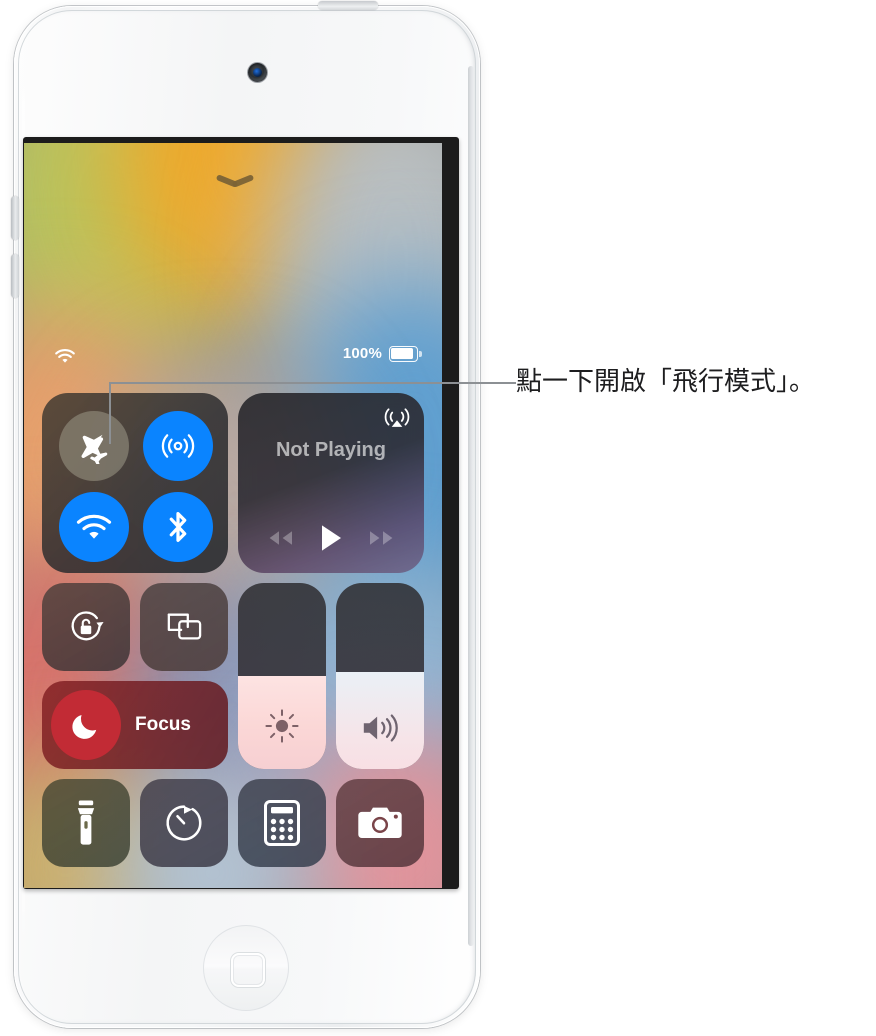 The image size is (876, 1036). Describe the element at coordinates (380, 728) in the screenshot. I see `volume-icon` at that location.